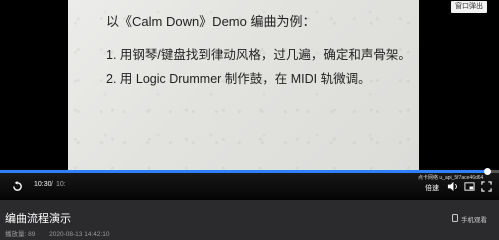  I want to click on picture-in-picture-icon, so click(469, 188).